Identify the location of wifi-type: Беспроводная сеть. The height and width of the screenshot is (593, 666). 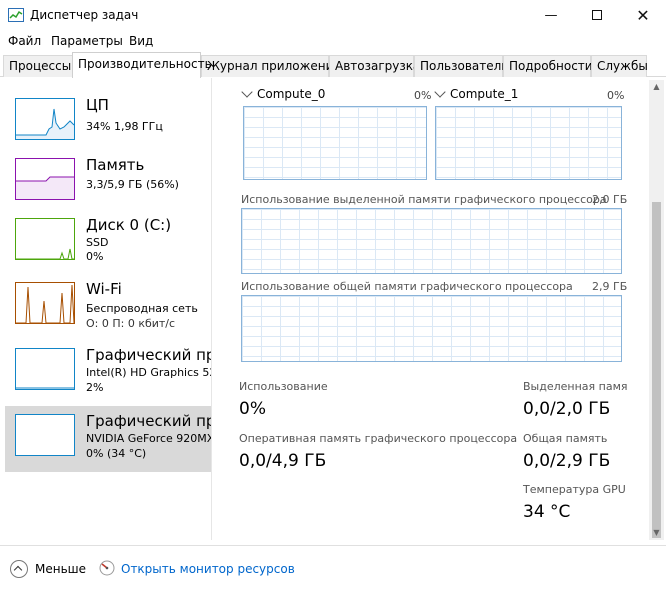
(142, 308).